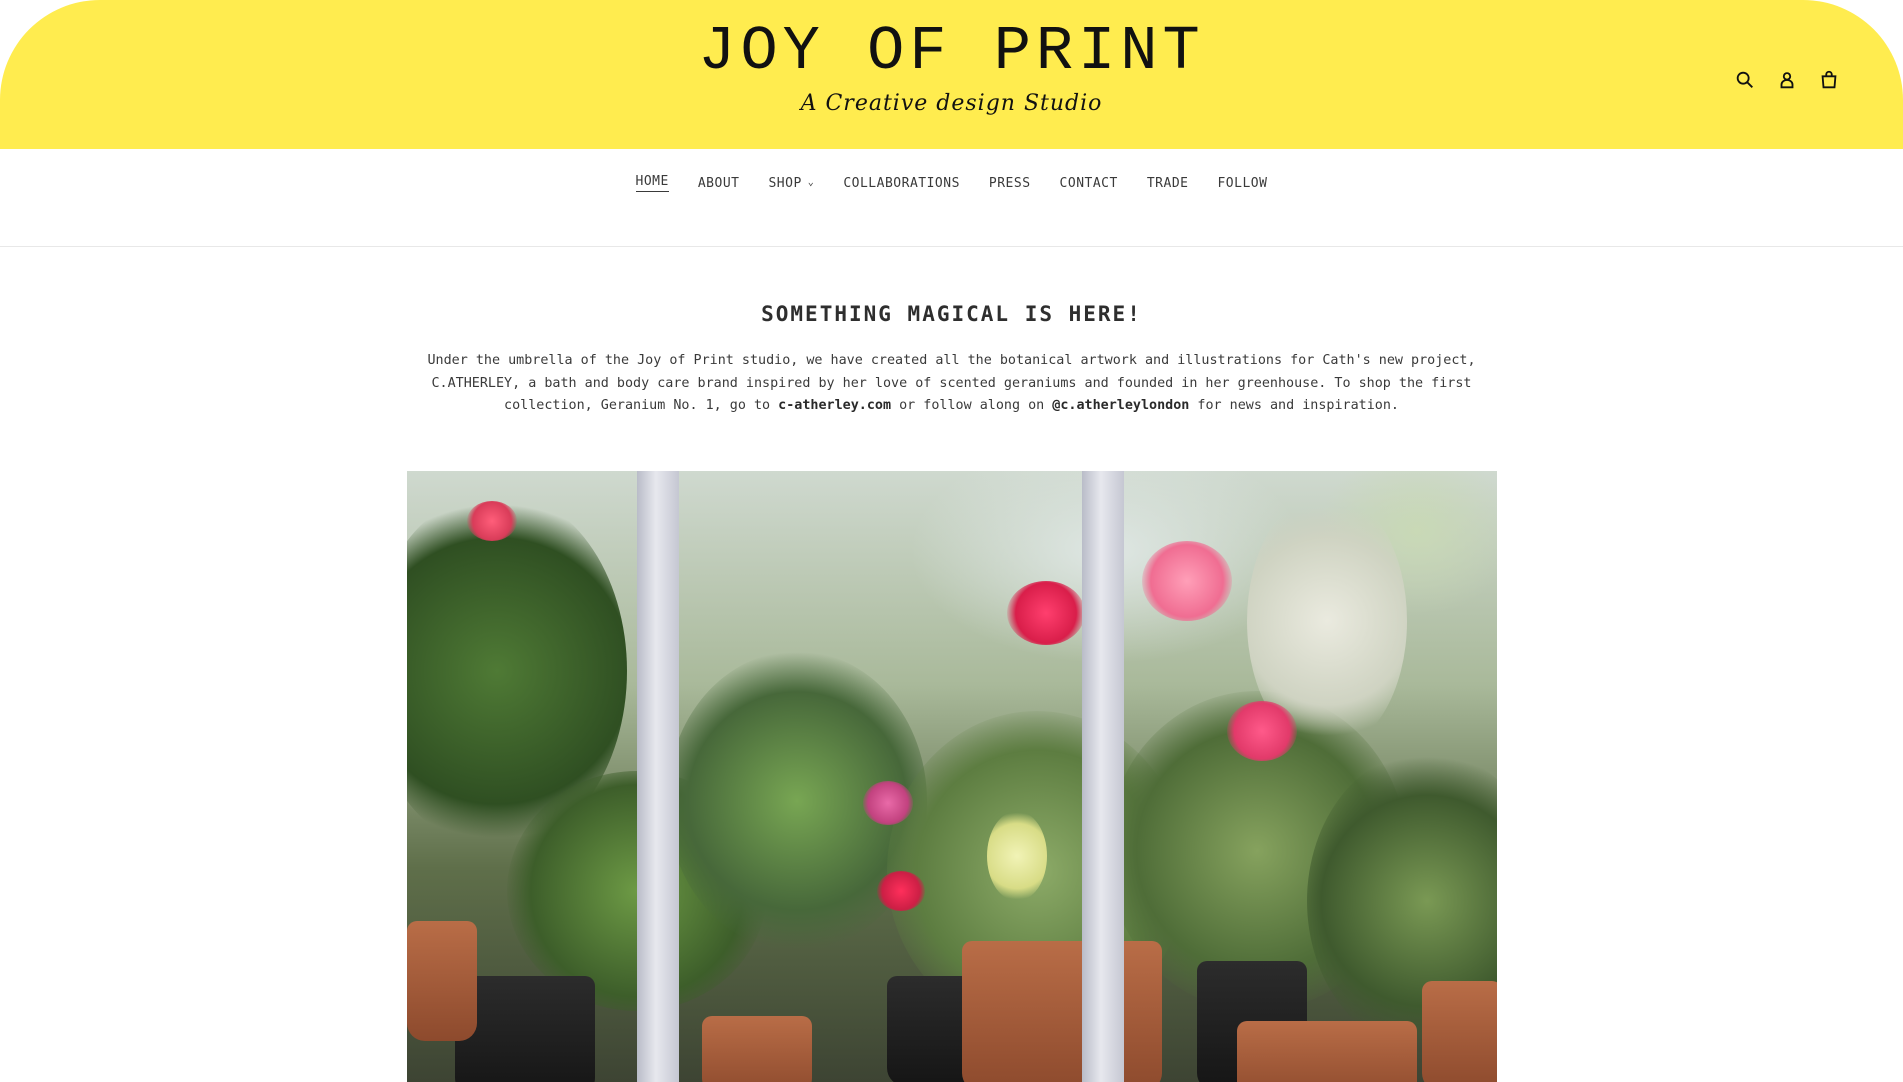 The width and height of the screenshot is (1903, 1082). What do you see at coordinates (951, 314) in the screenshot?
I see `page-headline: SOMETHING MAGICAL IS HERE!` at bounding box center [951, 314].